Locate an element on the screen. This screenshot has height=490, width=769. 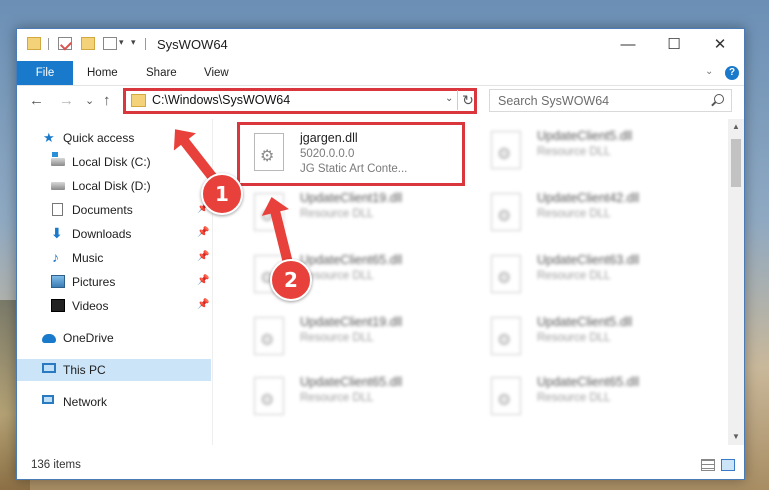
tab-view: View is located at coordinates (216, 73).